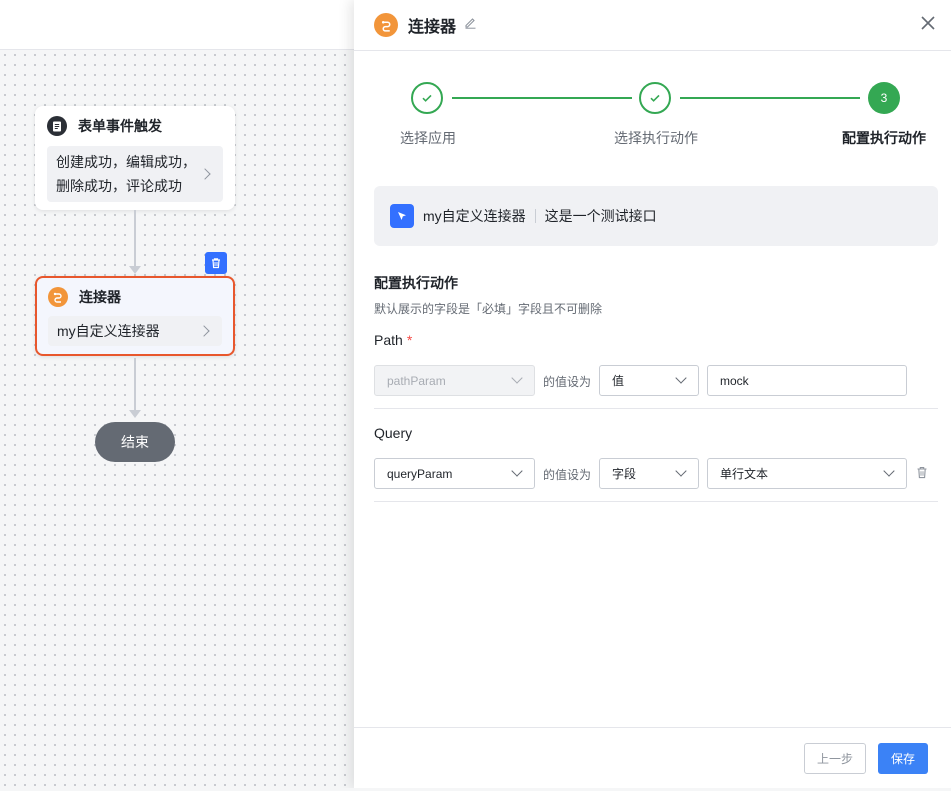 This screenshot has width=951, height=791. Describe the element at coordinates (57, 126) in the screenshot. I see `form-icon` at that location.